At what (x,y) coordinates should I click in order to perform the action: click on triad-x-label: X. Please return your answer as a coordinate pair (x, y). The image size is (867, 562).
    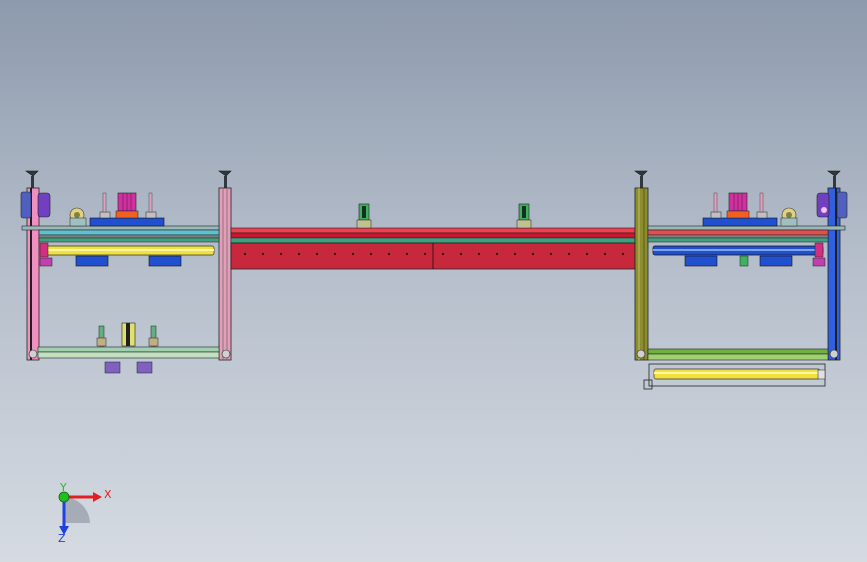
    Looking at the image, I should click on (108, 494).